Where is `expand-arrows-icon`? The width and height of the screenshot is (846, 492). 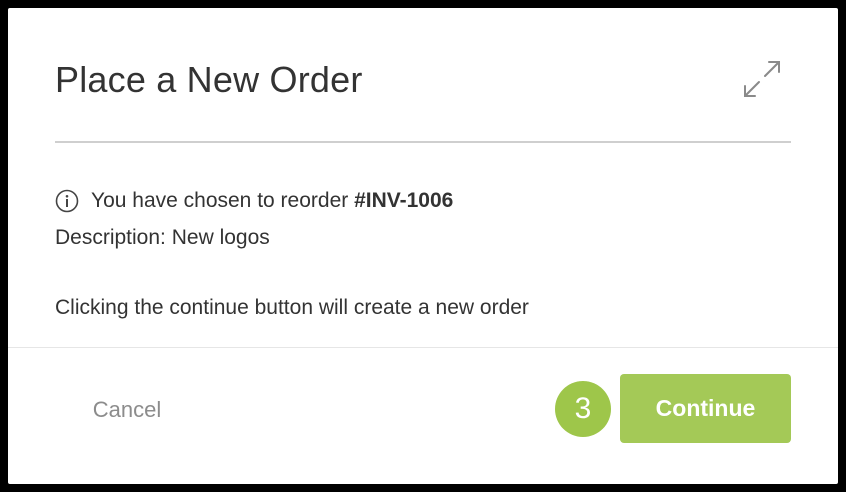 expand-arrows-icon is located at coordinates (762, 79).